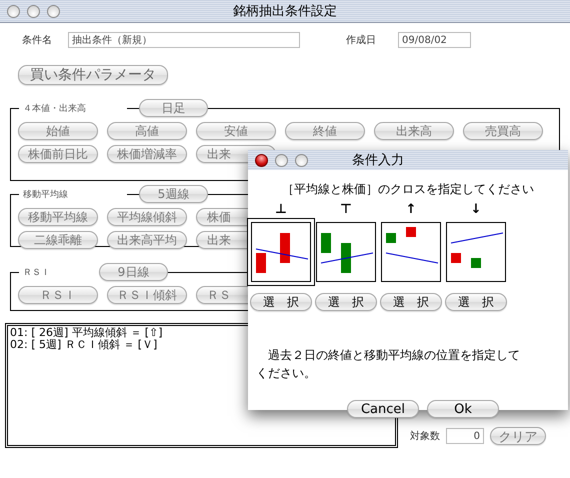 The image size is (570, 478). What do you see at coordinates (173, 194) in the screenshot?
I see `period-button: 5週線` at bounding box center [173, 194].